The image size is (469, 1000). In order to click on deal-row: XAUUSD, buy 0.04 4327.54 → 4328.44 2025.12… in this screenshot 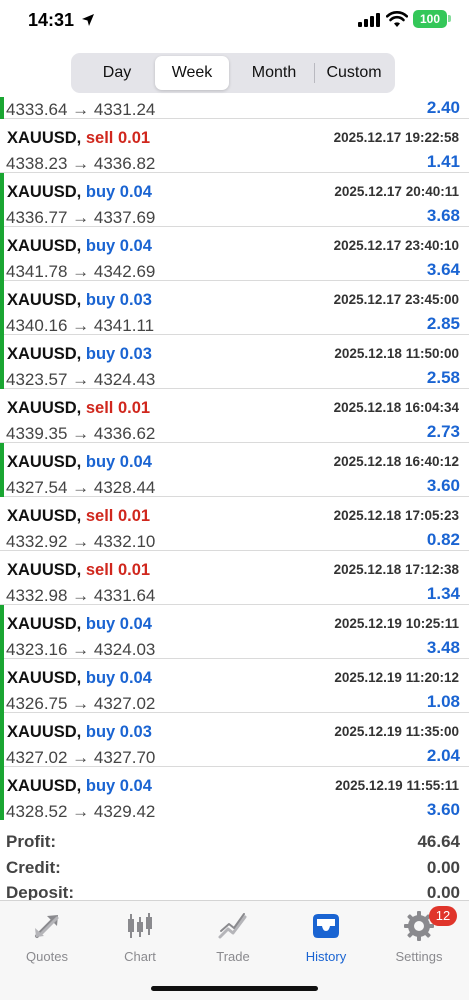, I will do `click(234, 470)`.